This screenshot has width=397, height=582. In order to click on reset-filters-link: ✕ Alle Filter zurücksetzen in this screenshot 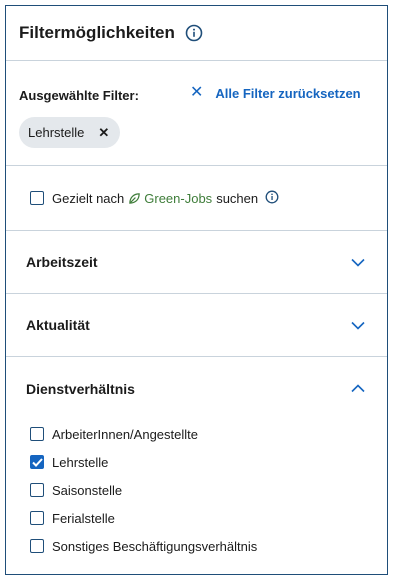, I will do `click(275, 93)`.